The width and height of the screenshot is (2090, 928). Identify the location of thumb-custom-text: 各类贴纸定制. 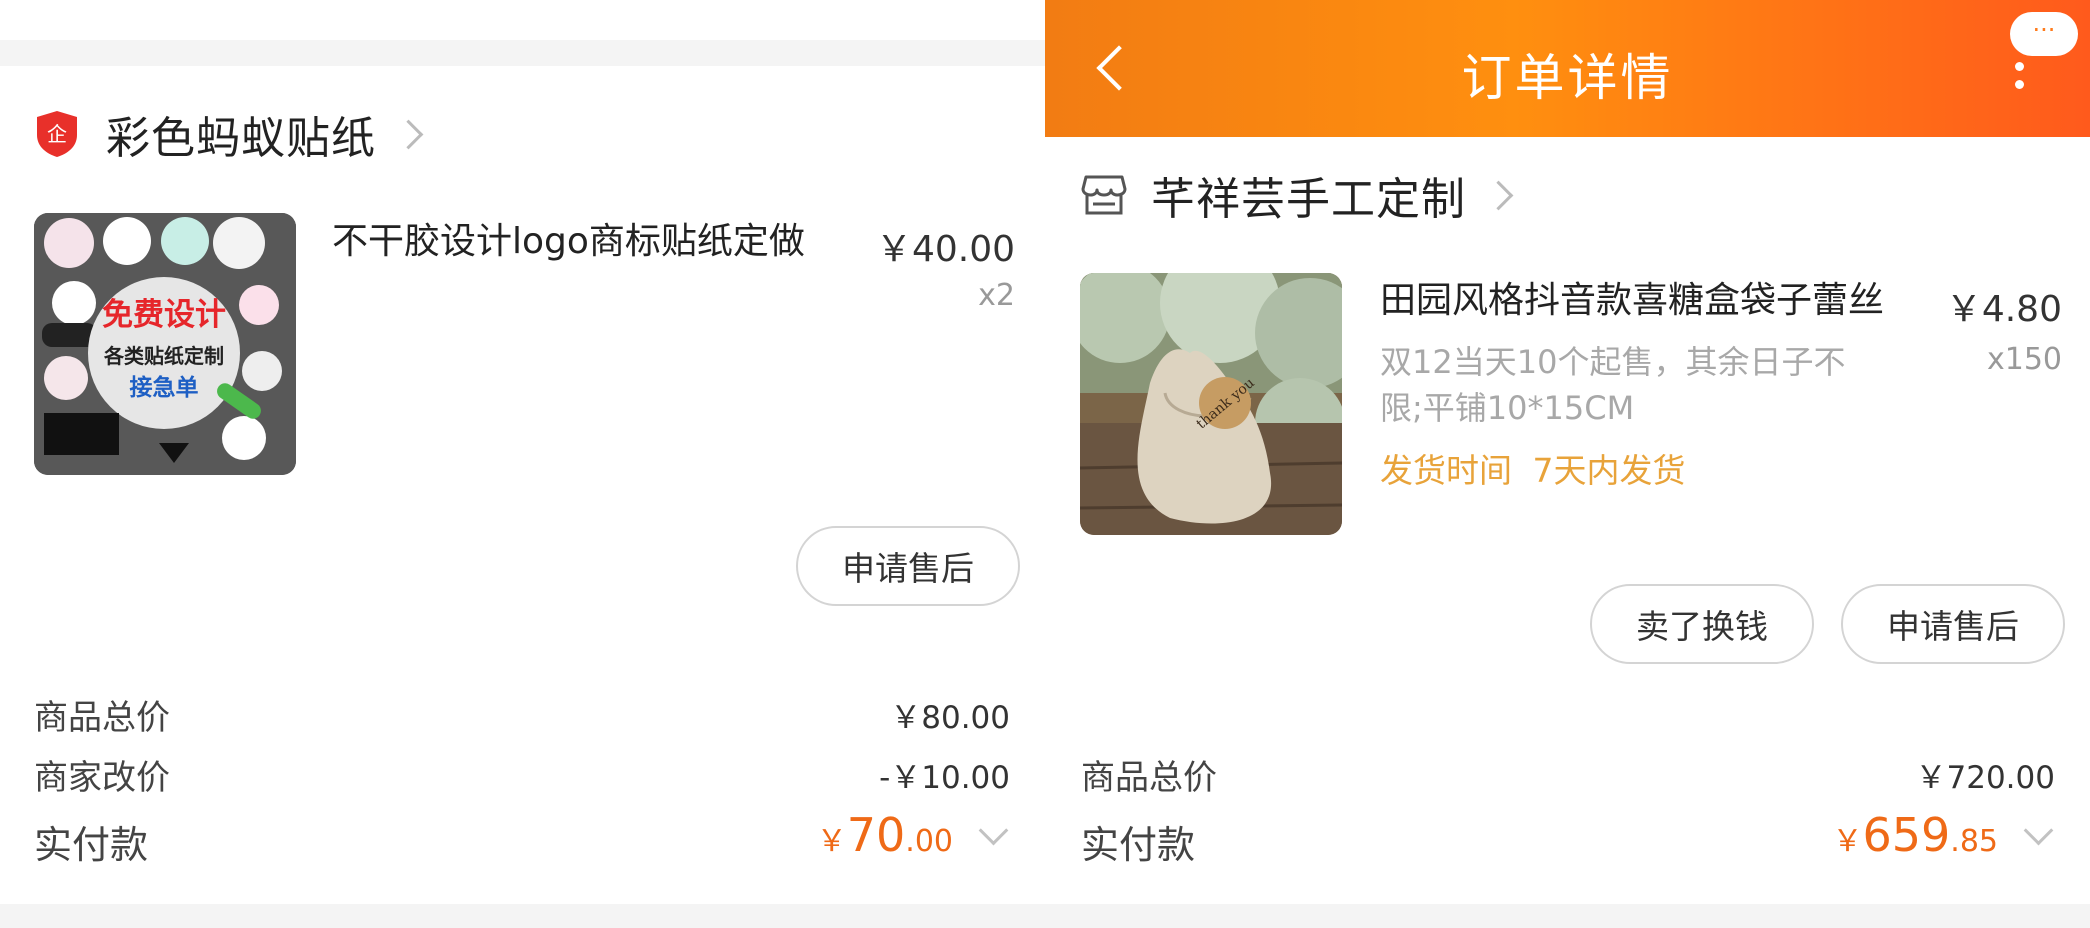
(163, 356).